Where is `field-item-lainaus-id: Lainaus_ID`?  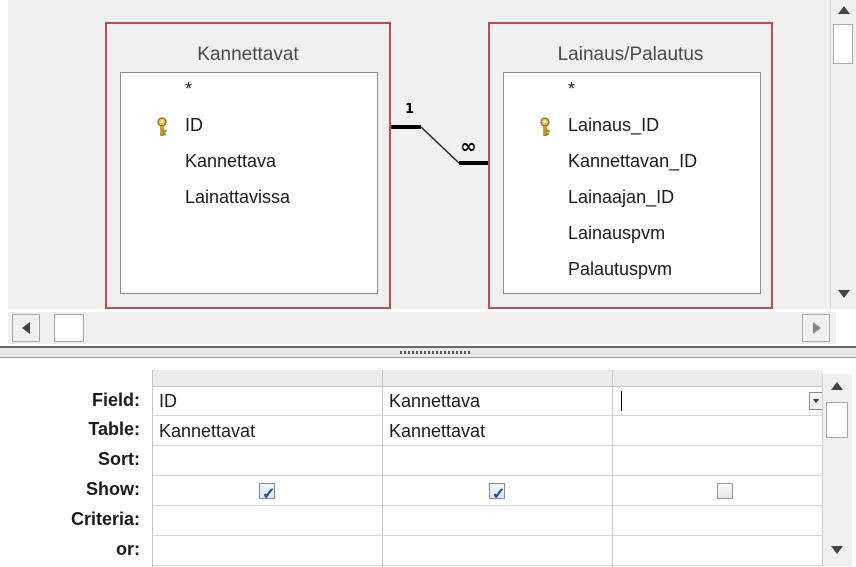
field-item-lainaus-id: Lainaus_ID is located at coordinates (613, 125).